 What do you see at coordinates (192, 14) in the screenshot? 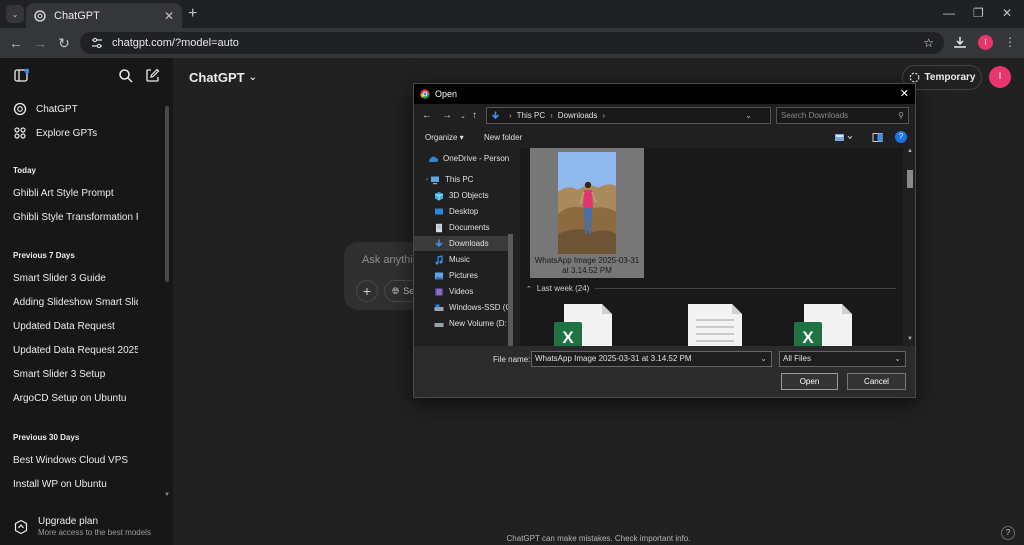
I see `new-tab-button: +` at bounding box center [192, 14].